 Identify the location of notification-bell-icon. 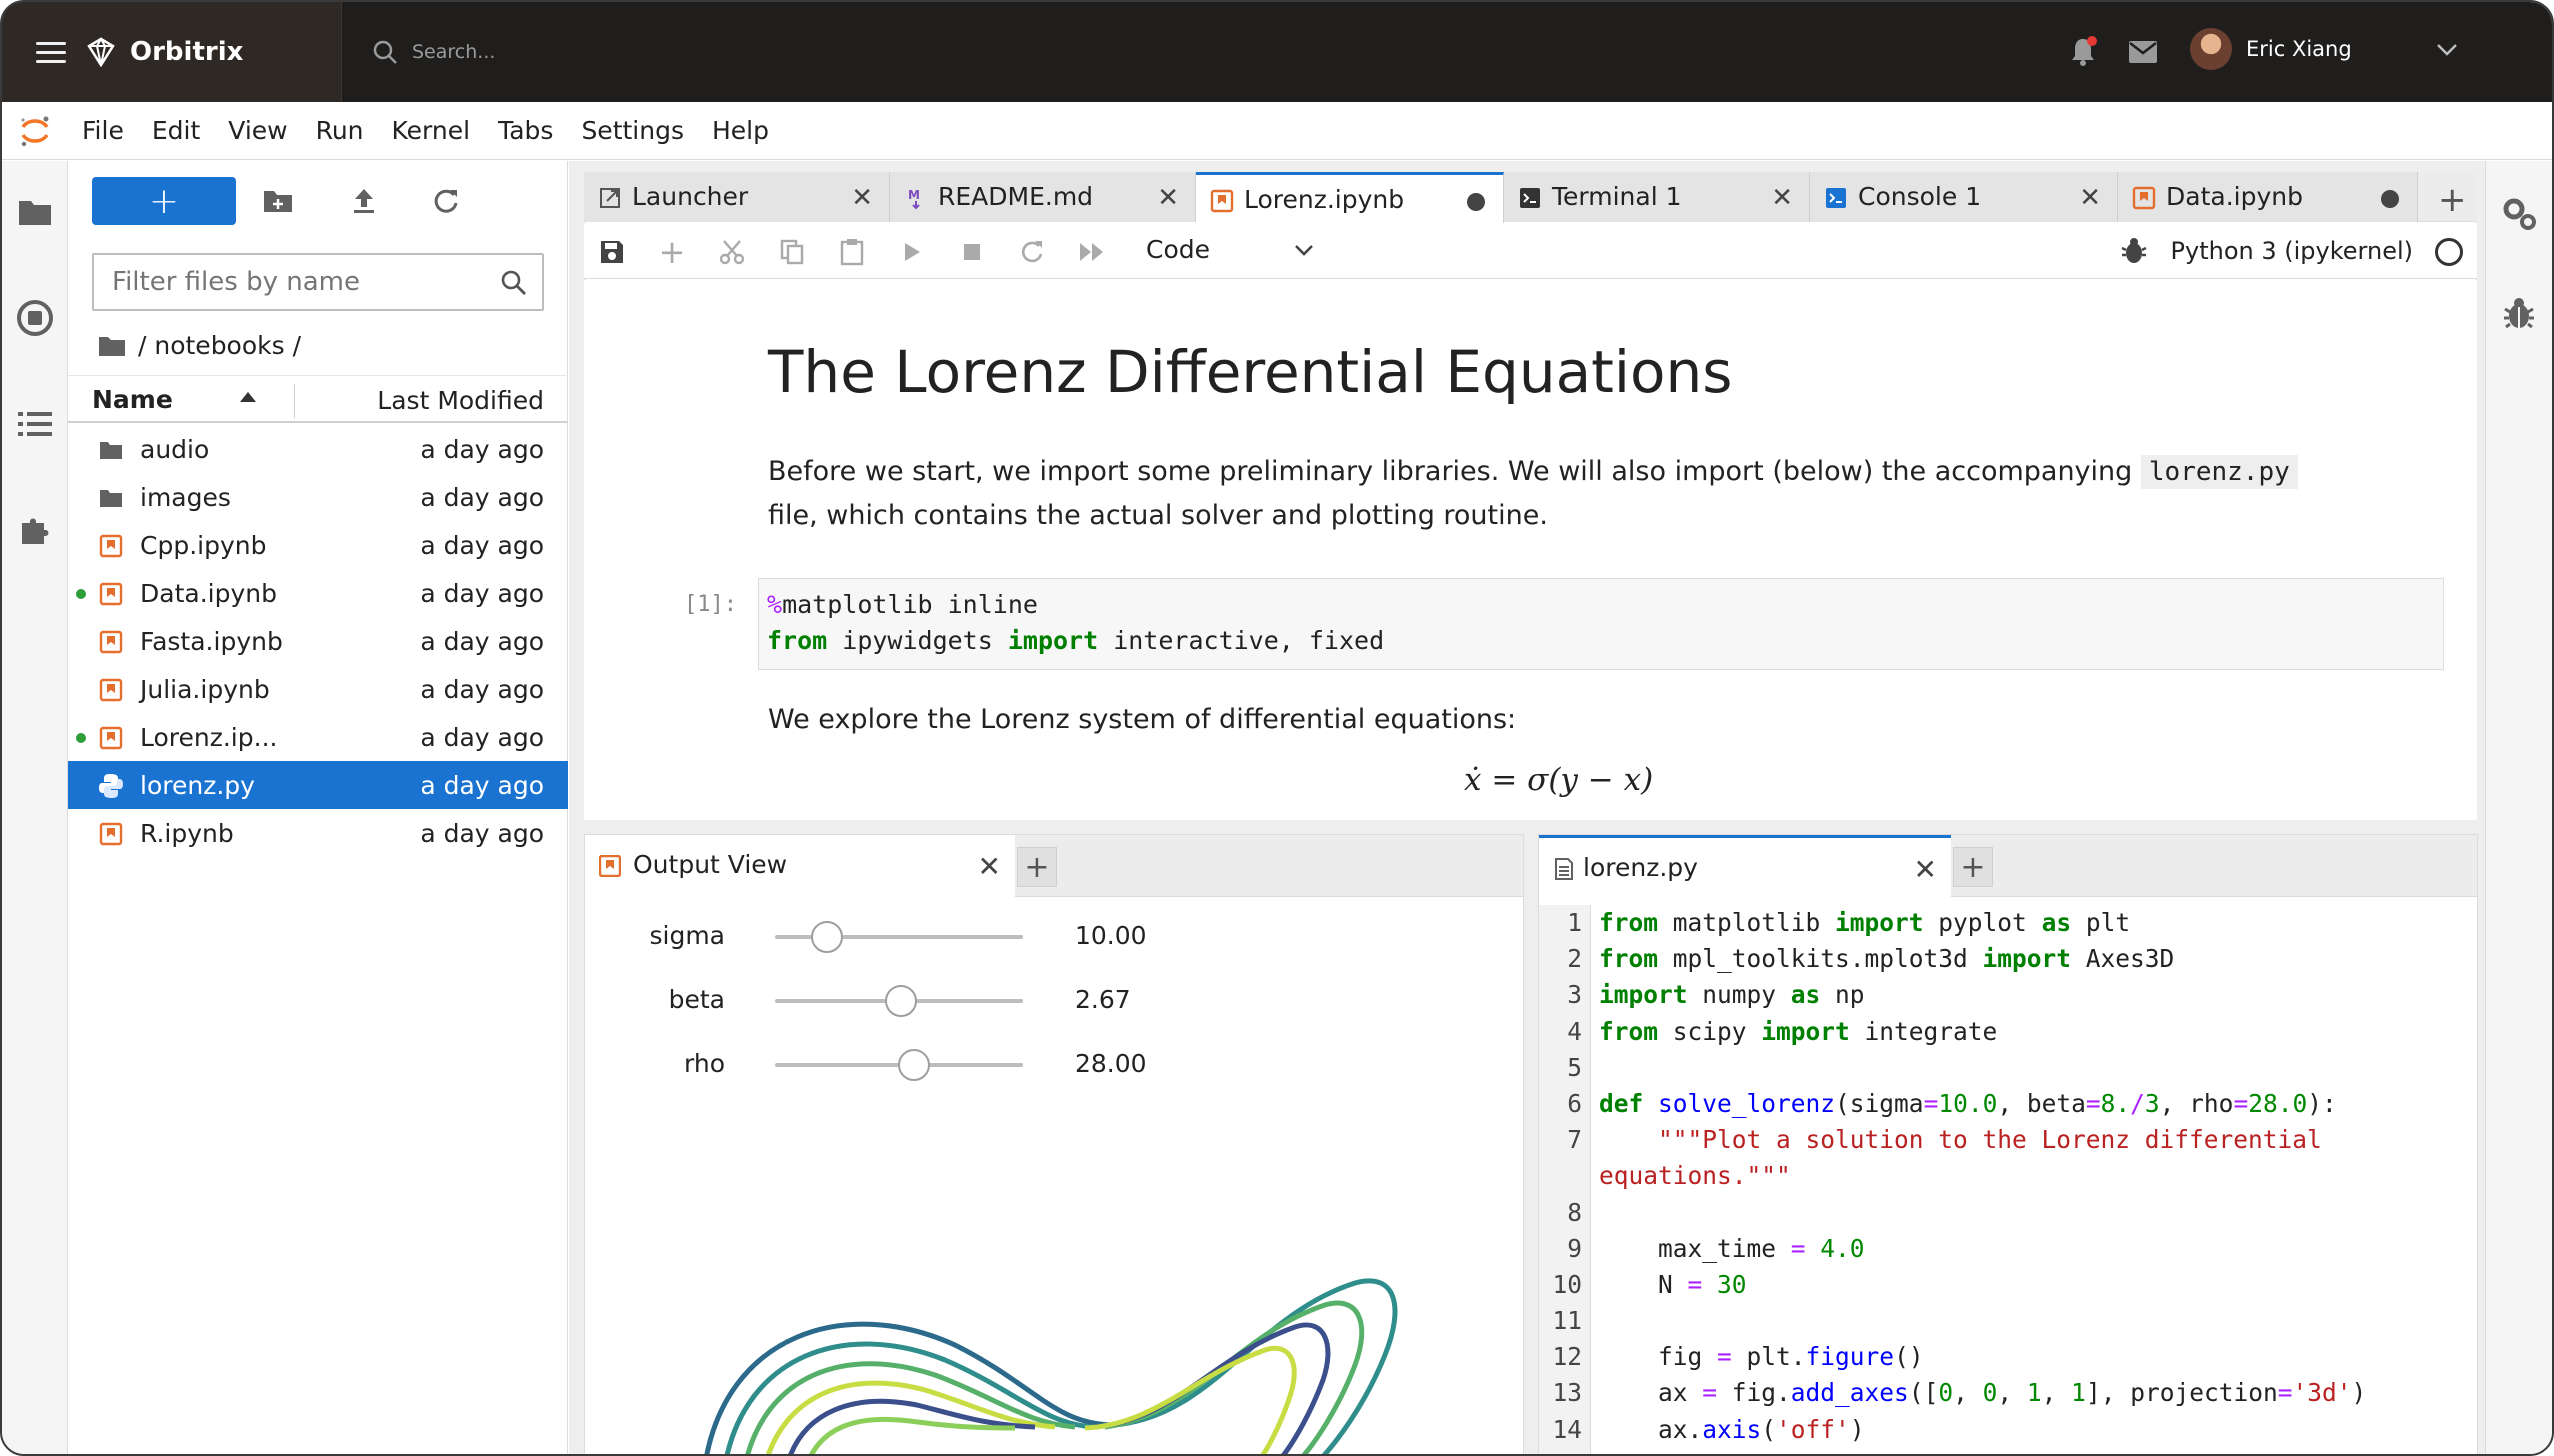
(2083, 54).